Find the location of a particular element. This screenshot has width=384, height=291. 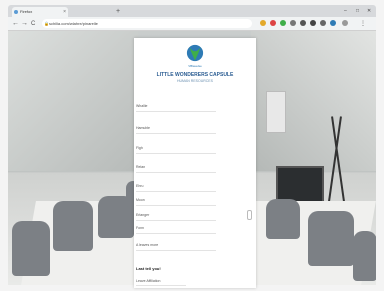

close-tab-icon: × is located at coordinates (64, 12).